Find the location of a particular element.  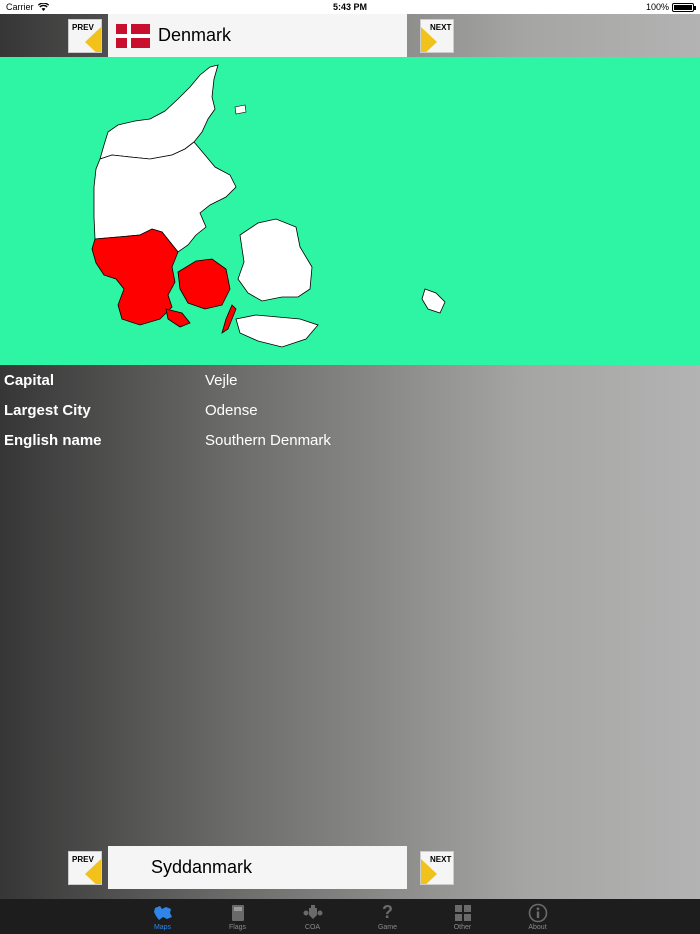

tab-flags: Flags is located at coordinates (237, 916).